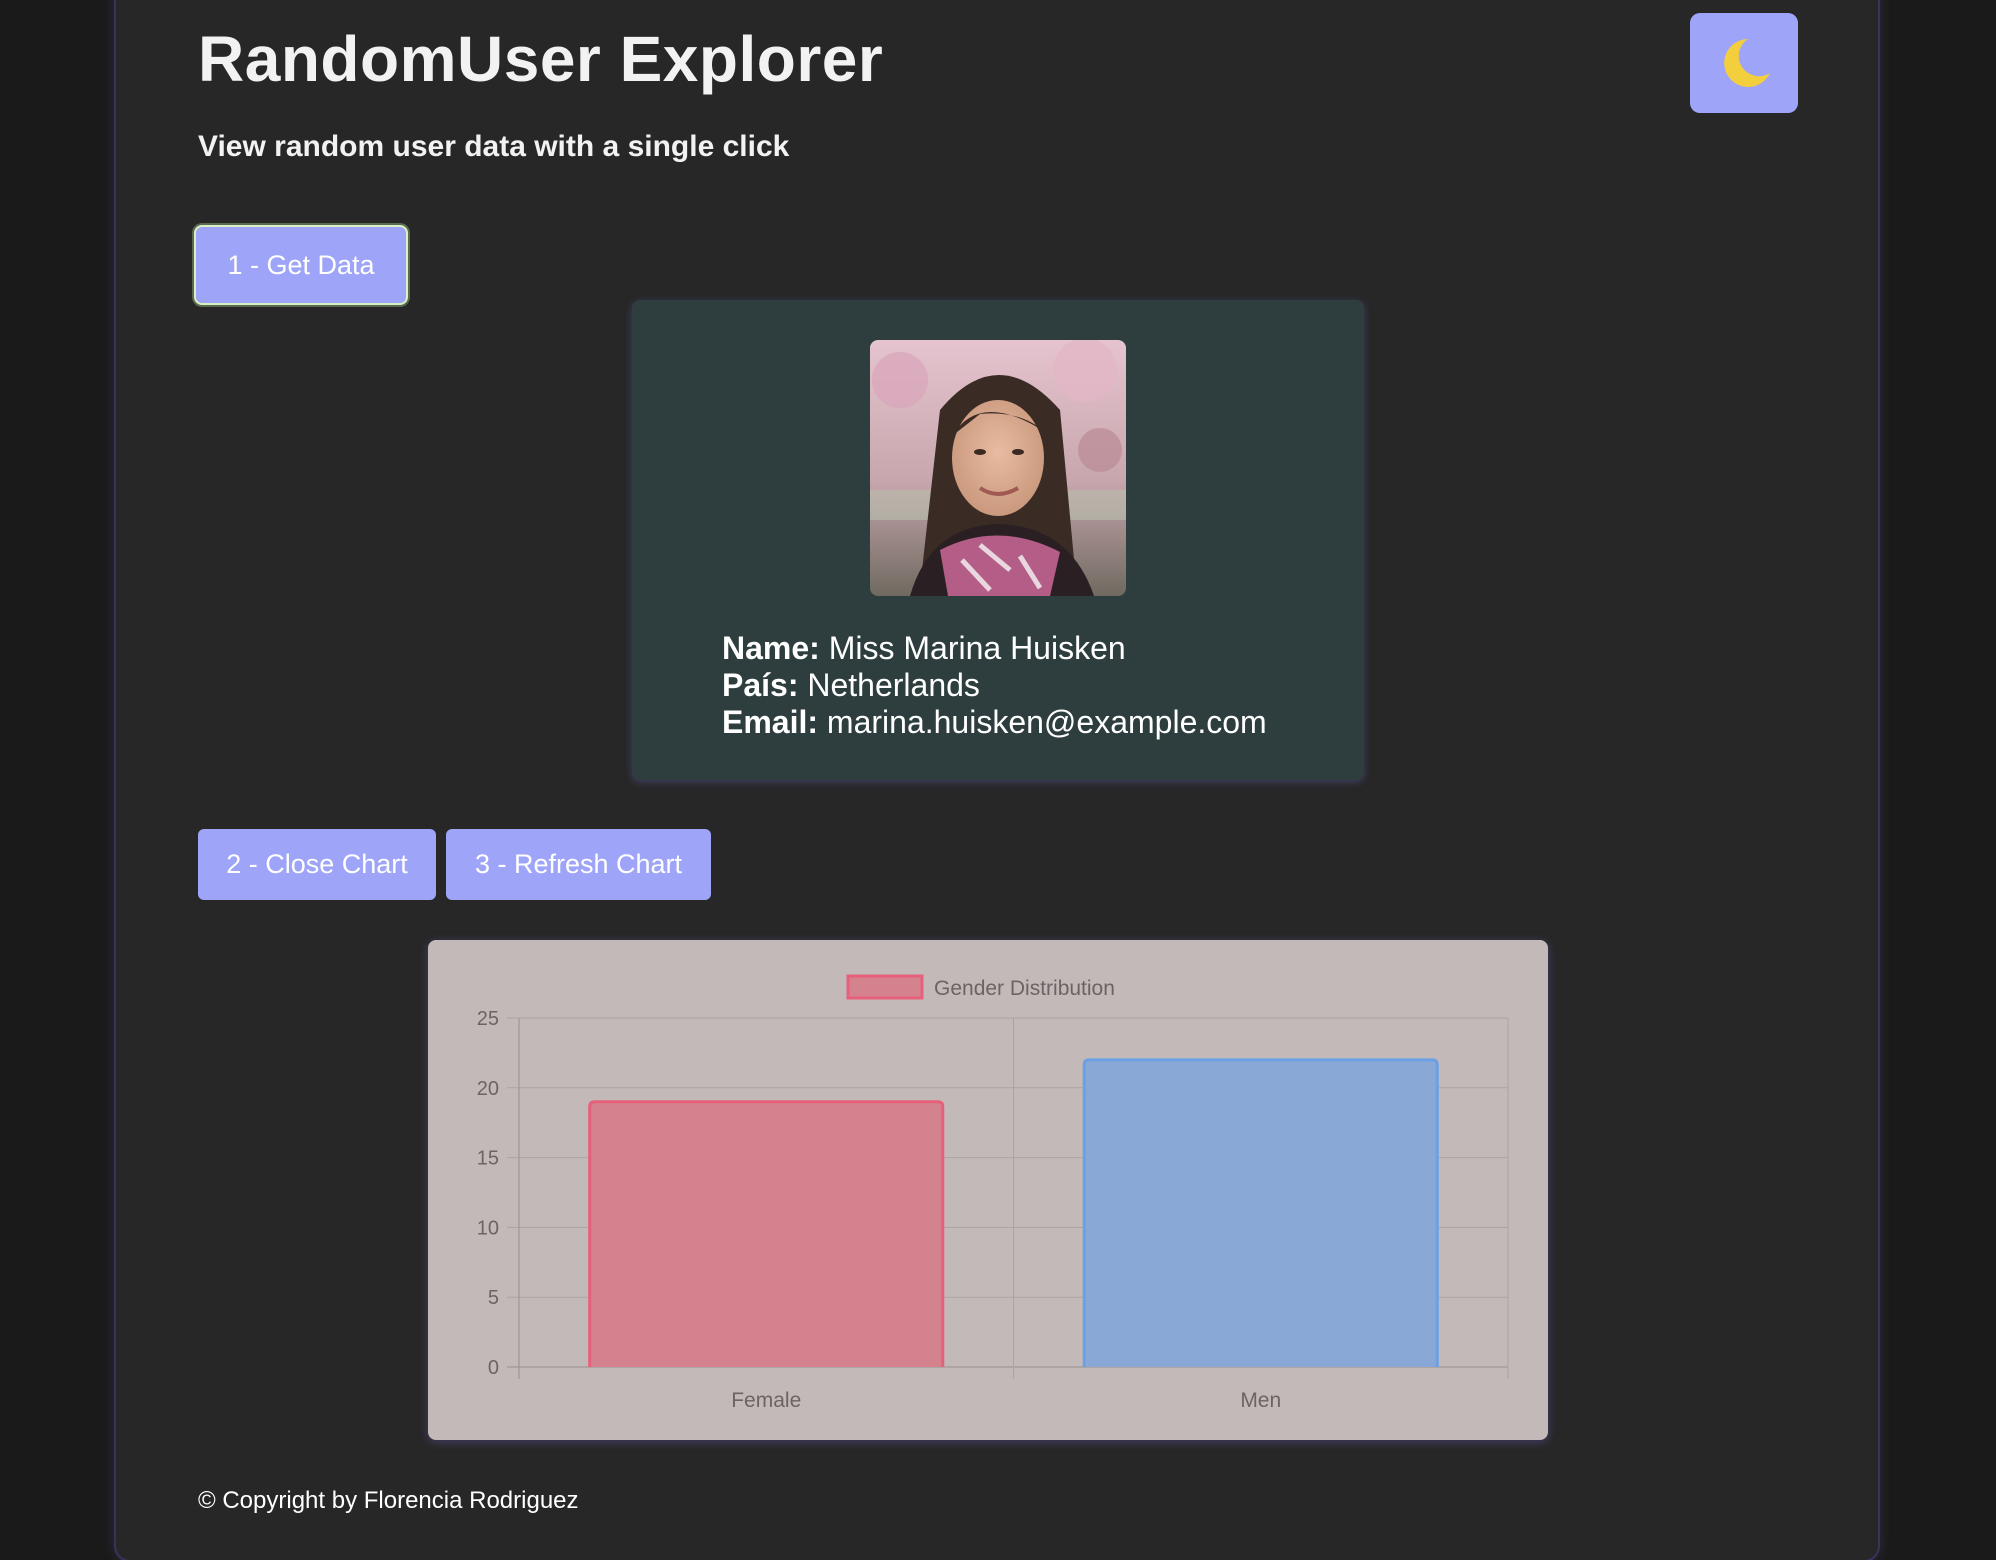  Describe the element at coordinates (998, 468) in the screenshot. I see `user-avatar` at that location.